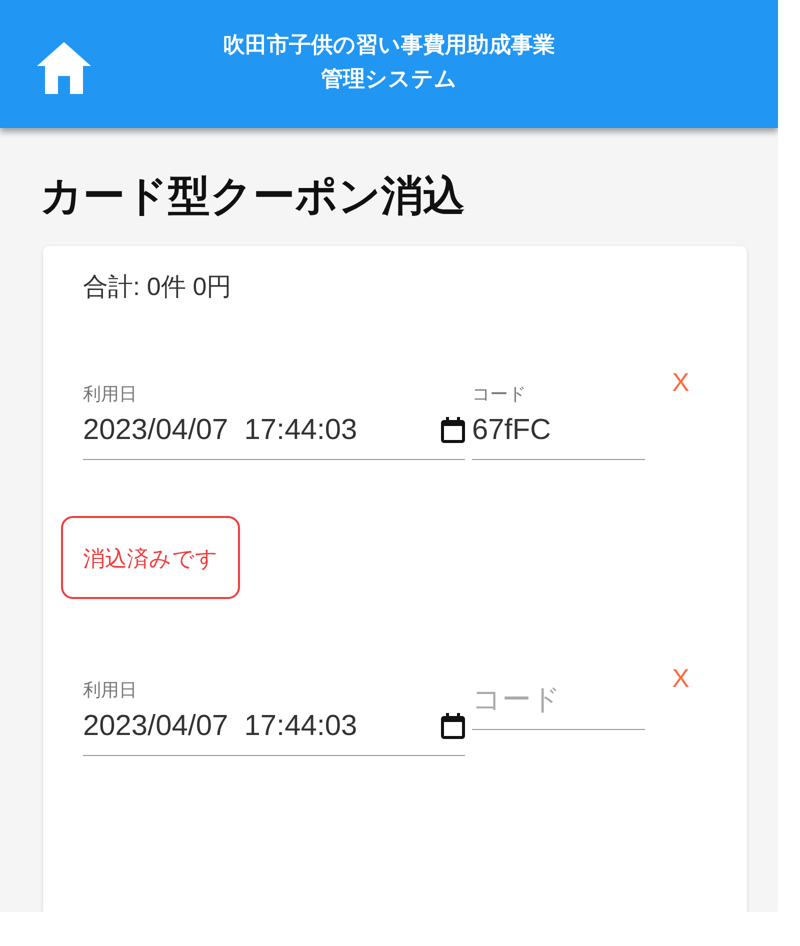 This screenshot has width=800, height=946. Describe the element at coordinates (157, 287) in the screenshot. I see `total-summary: 合計: 0件 0円` at that location.